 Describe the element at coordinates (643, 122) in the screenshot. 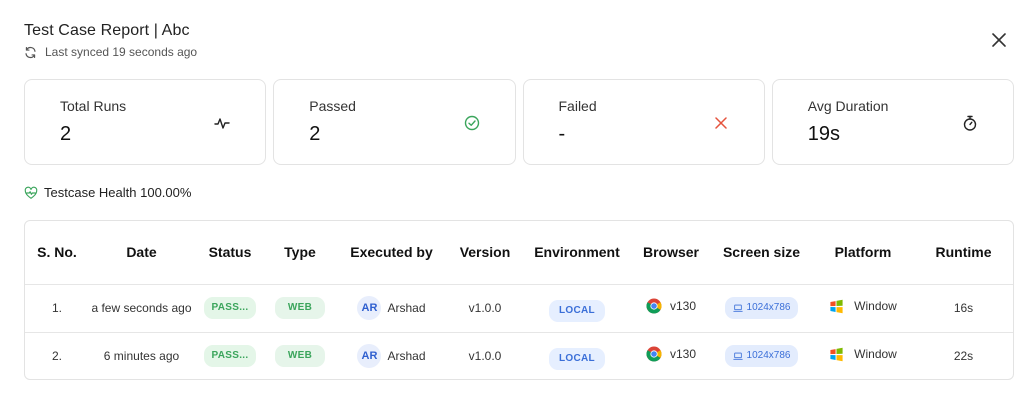

I see `failed-card: Failed -` at that location.